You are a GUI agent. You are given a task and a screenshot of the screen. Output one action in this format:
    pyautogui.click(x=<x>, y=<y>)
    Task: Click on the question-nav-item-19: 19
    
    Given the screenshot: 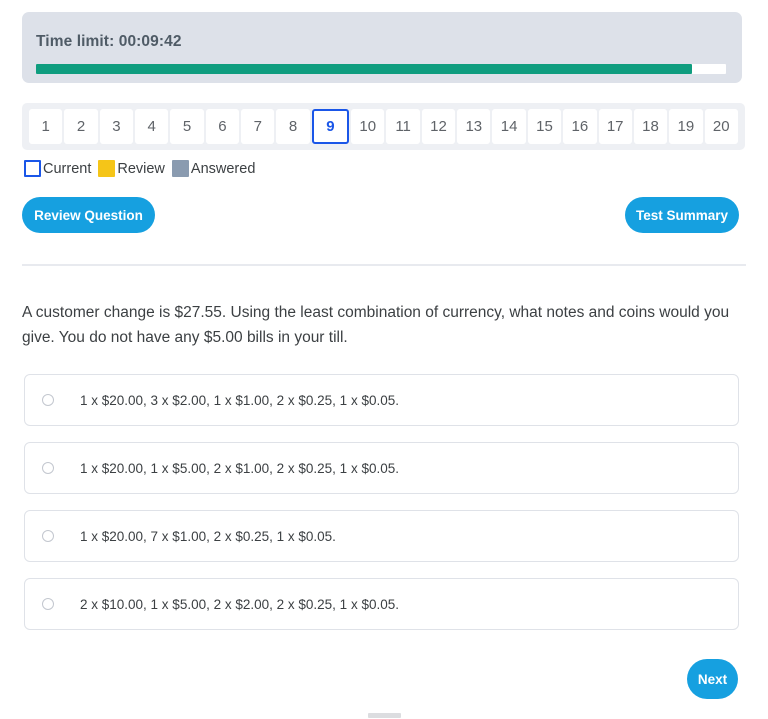 What is the action you would take?
    pyautogui.click(x=686, y=126)
    